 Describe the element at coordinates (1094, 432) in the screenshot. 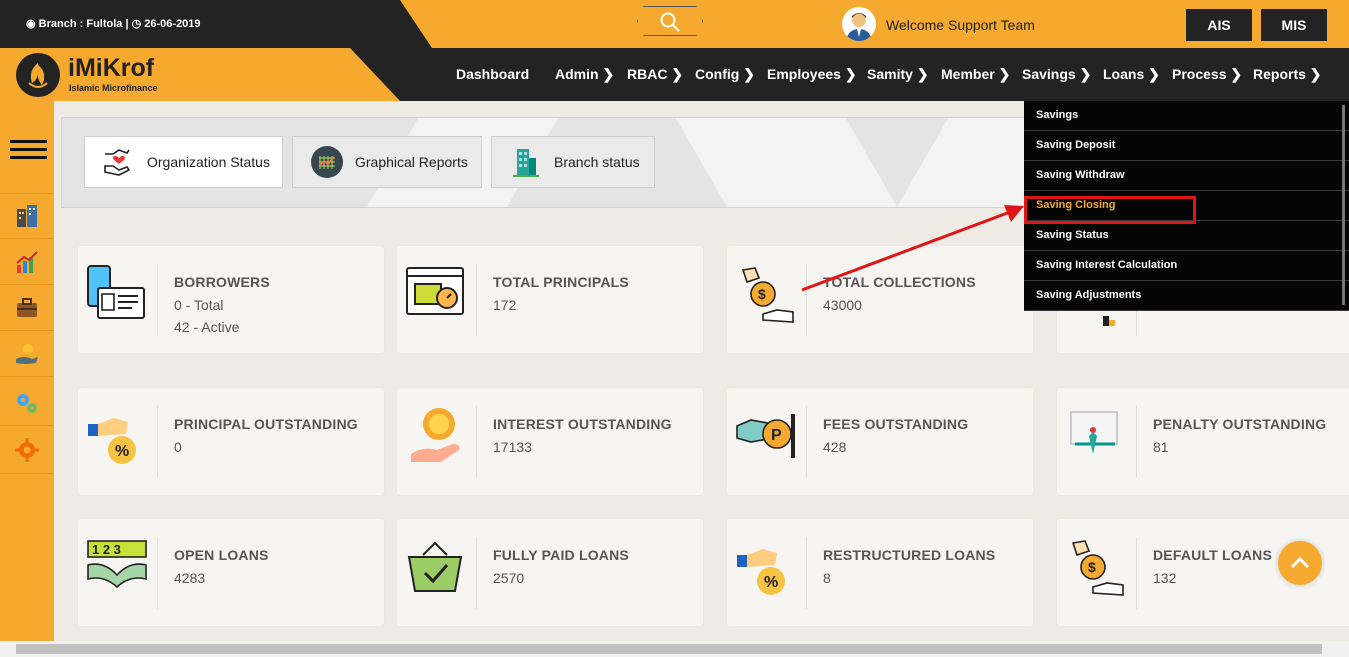

I see `board-person-icon` at that location.